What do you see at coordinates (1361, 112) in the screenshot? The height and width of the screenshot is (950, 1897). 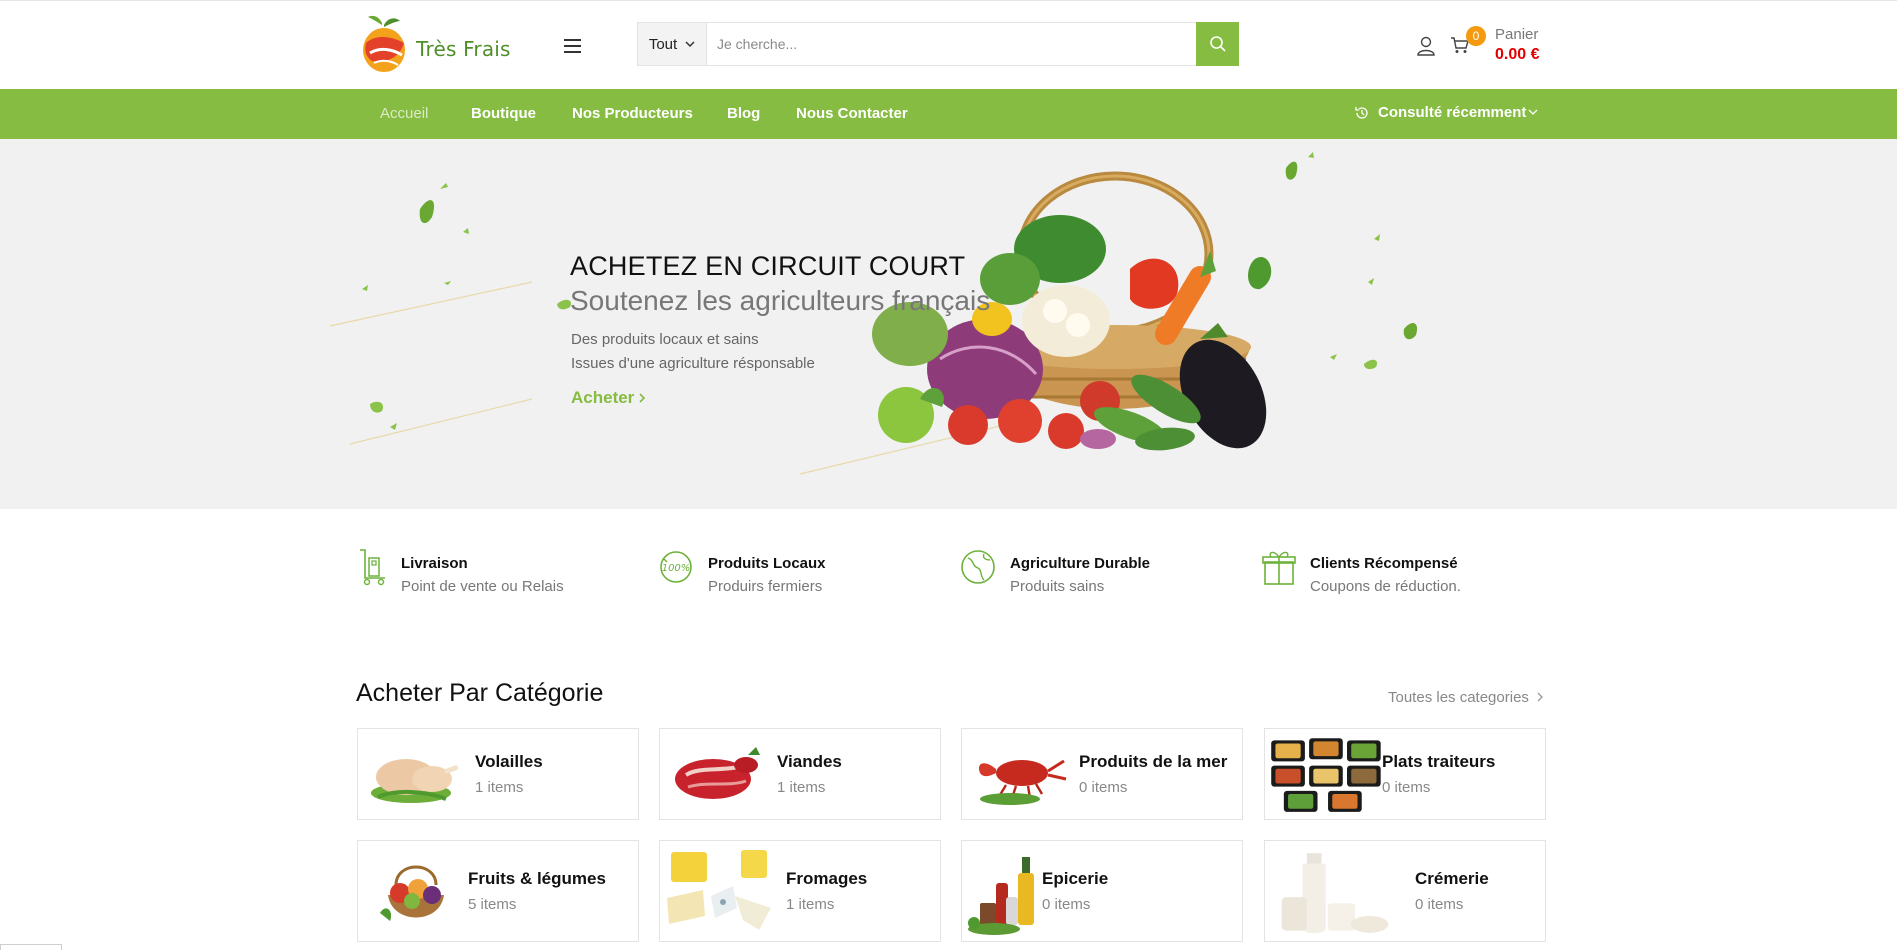 I see `history-icon` at bounding box center [1361, 112].